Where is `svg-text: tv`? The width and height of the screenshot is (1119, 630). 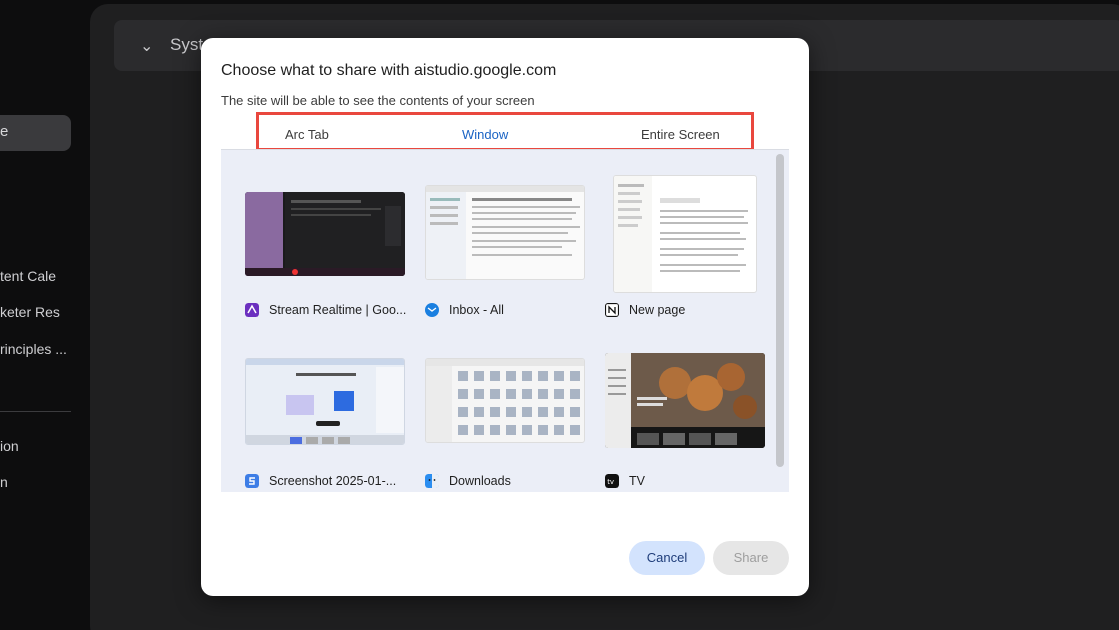 svg-text: tv is located at coordinates (610, 482).